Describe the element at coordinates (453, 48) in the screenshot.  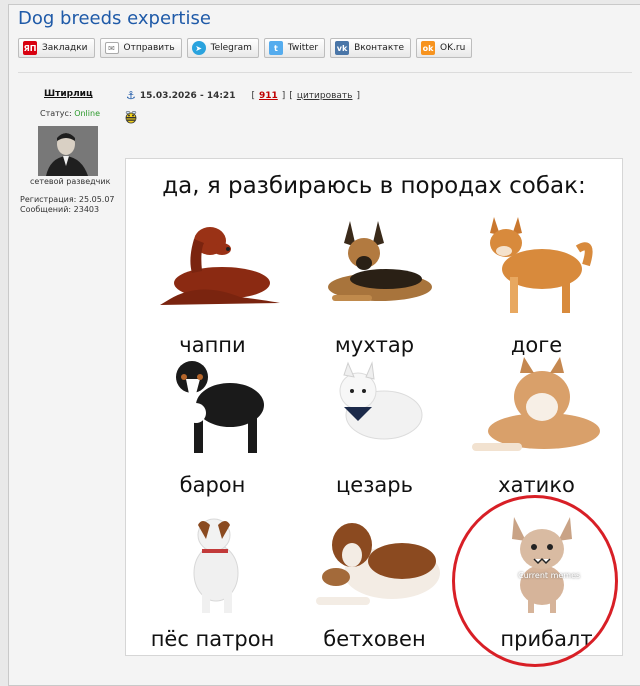
I see `share-button-label: OK.ru` at that location.